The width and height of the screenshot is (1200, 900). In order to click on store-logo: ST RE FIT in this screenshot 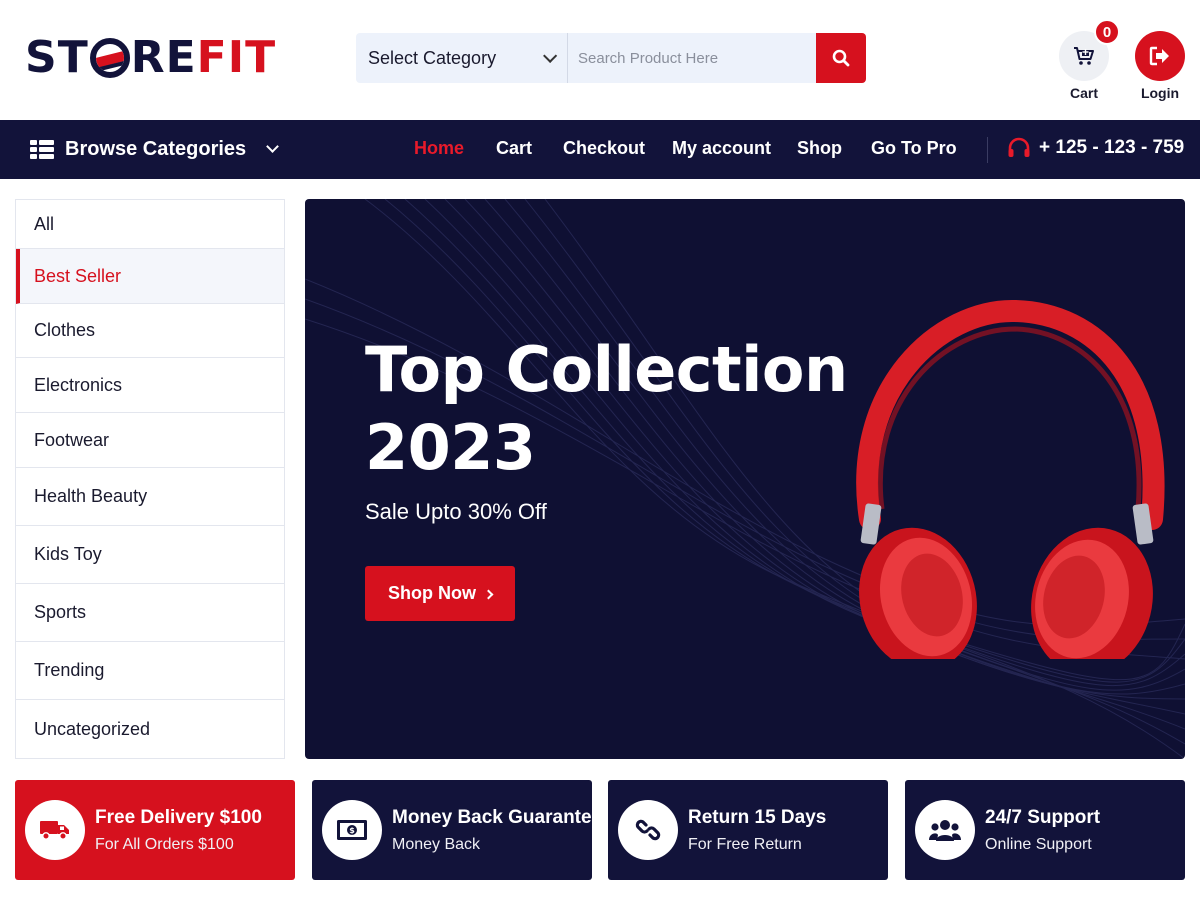, I will do `click(150, 58)`.